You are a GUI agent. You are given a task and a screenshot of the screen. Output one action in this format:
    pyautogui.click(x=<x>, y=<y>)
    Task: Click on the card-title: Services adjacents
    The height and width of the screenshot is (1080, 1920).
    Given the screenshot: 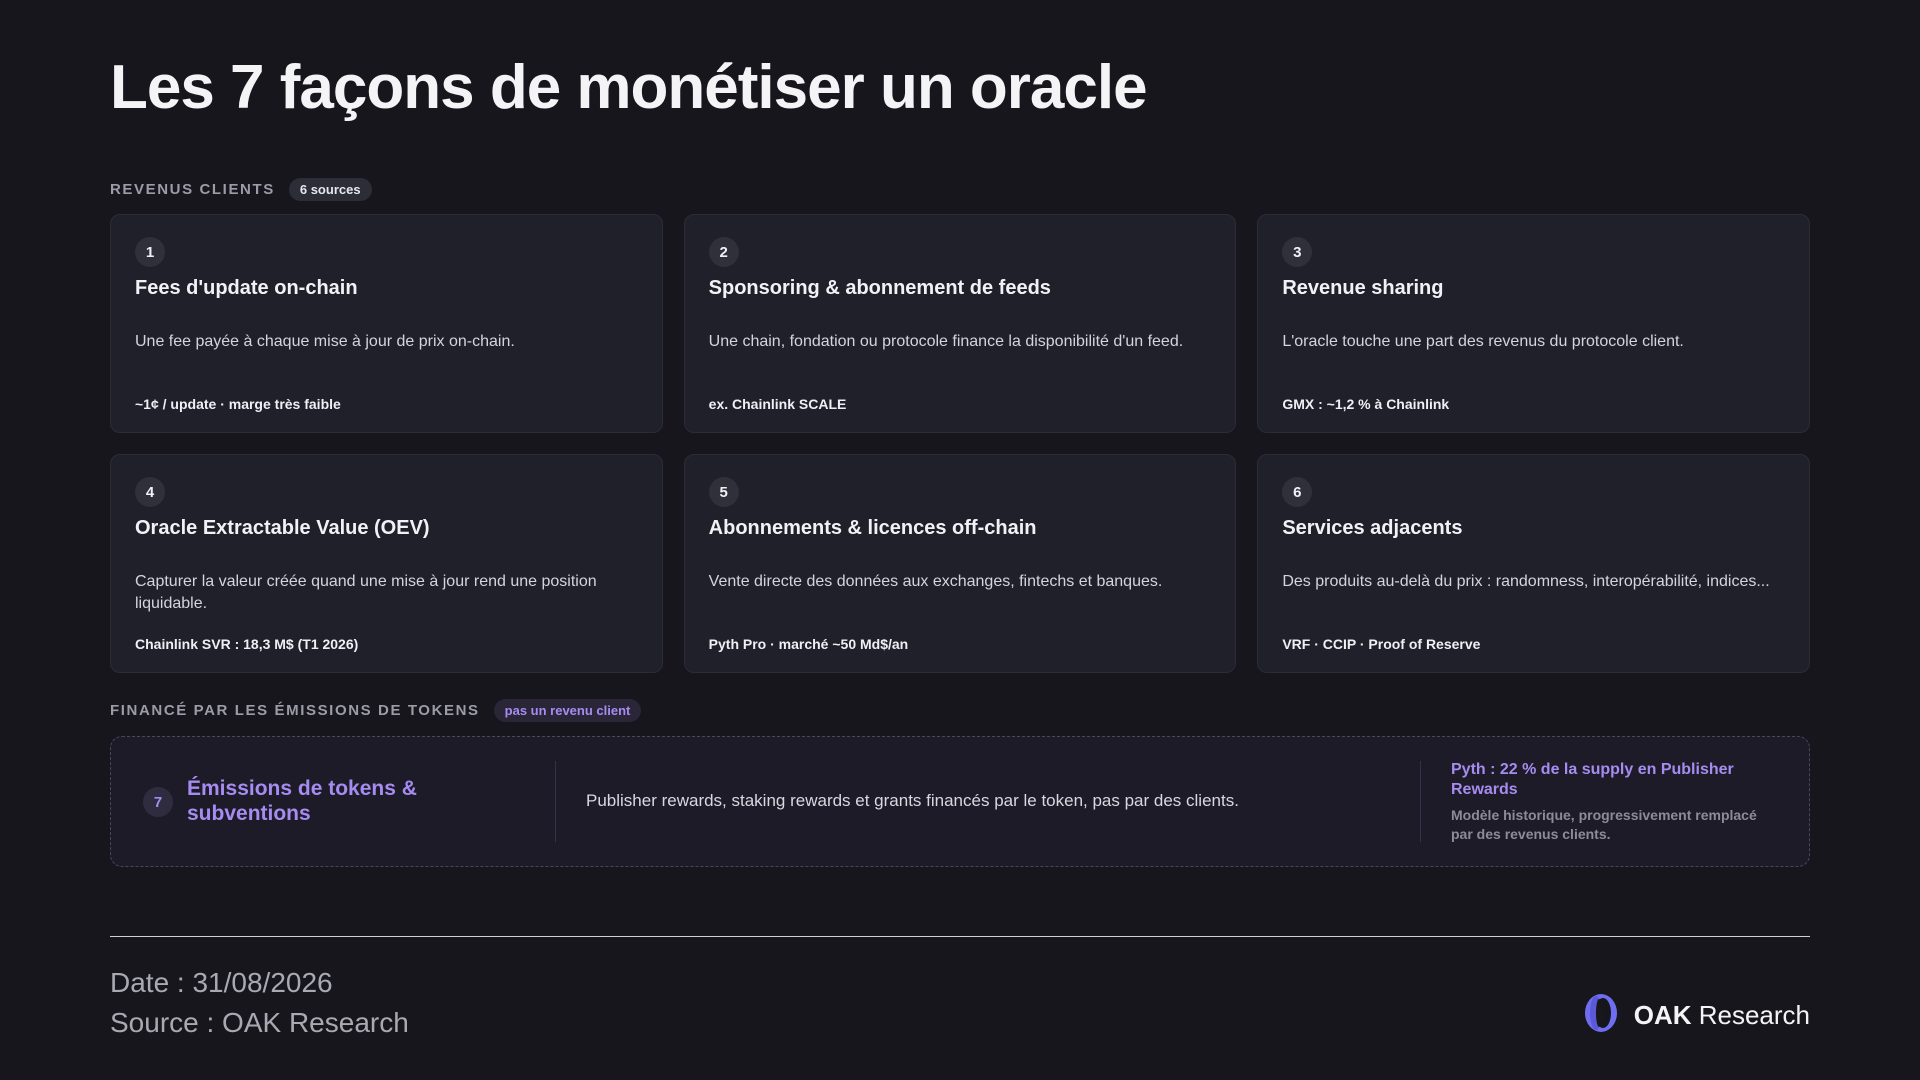 What is the action you would take?
    pyautogui.click(x=1372, y=528)
    